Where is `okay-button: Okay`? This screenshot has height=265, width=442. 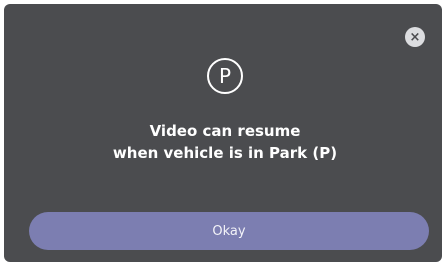 okay-button: Okay is located at coordinates (229, 231).